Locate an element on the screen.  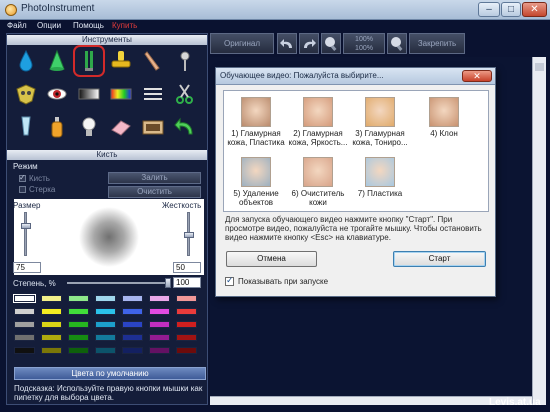
film-tool-icon is located at coordinates (153, 127).